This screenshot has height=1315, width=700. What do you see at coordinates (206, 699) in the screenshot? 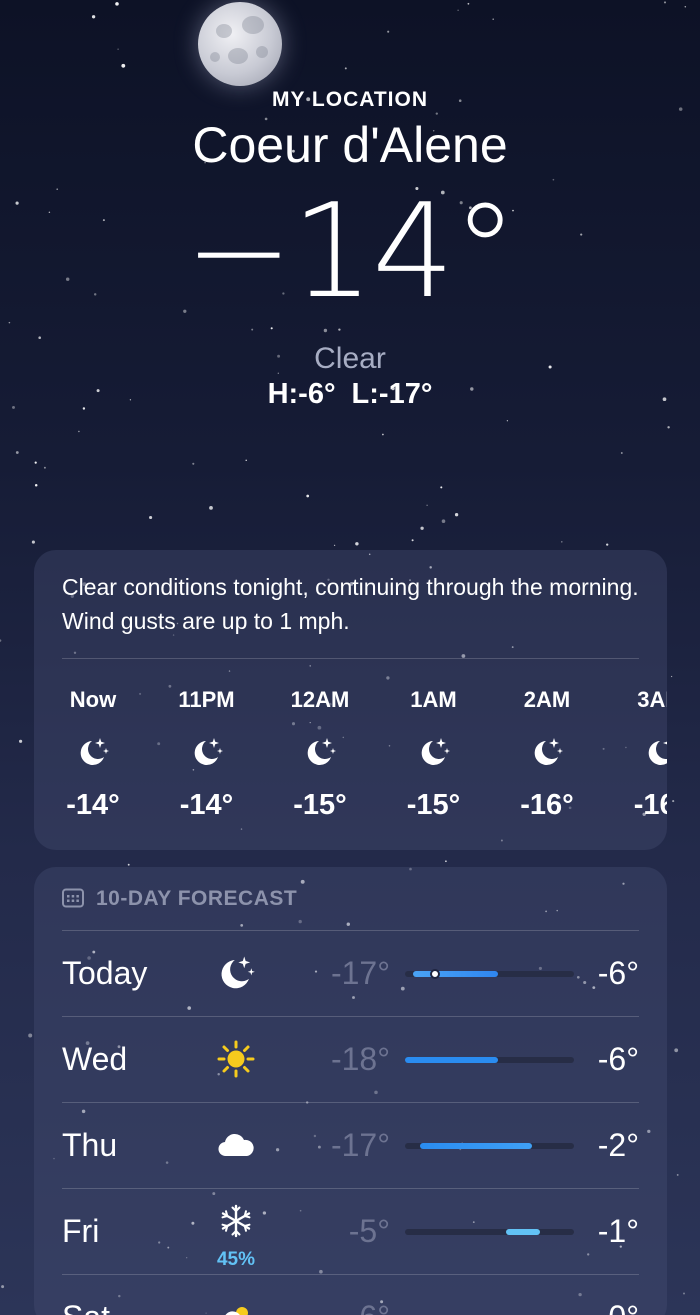
I see `hour-label: 11PM` at bounding box center [206, 699].